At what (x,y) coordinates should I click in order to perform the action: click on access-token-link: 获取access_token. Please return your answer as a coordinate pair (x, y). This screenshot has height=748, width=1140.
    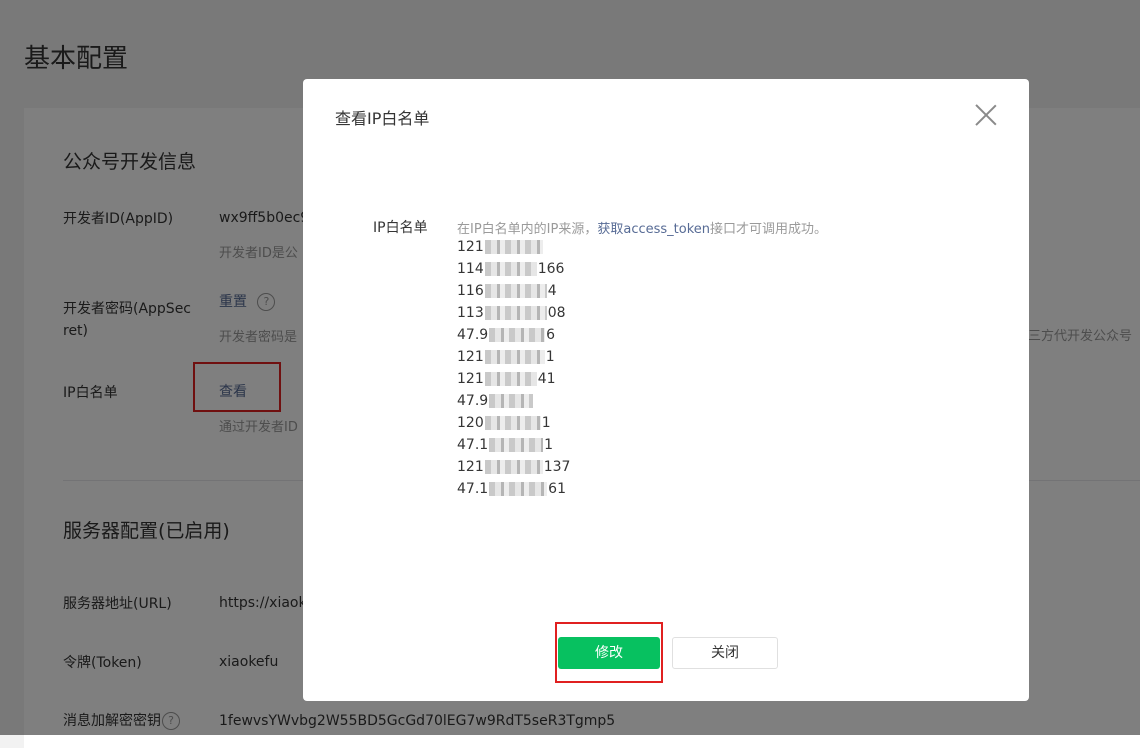
    Looking at the image, I should click on (653, 229).